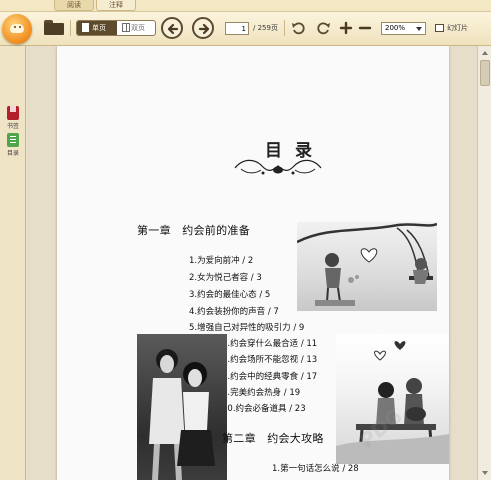 This screenshot has height=480, width=491. Describe the element at coordinates (439, 28) in the screenshot. I see `slideshow-icon` at that location.